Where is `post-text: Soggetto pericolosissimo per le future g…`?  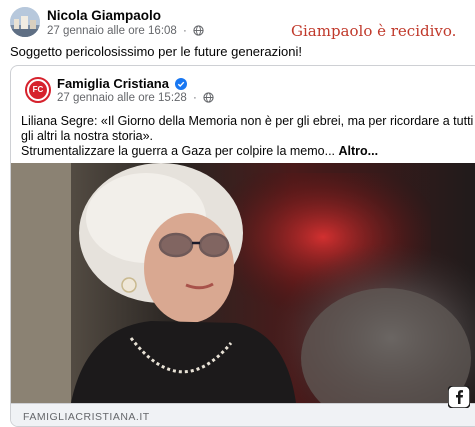
post-text: Soggetto pericolosissimo per le future g… is located at coordinates (156, 51).